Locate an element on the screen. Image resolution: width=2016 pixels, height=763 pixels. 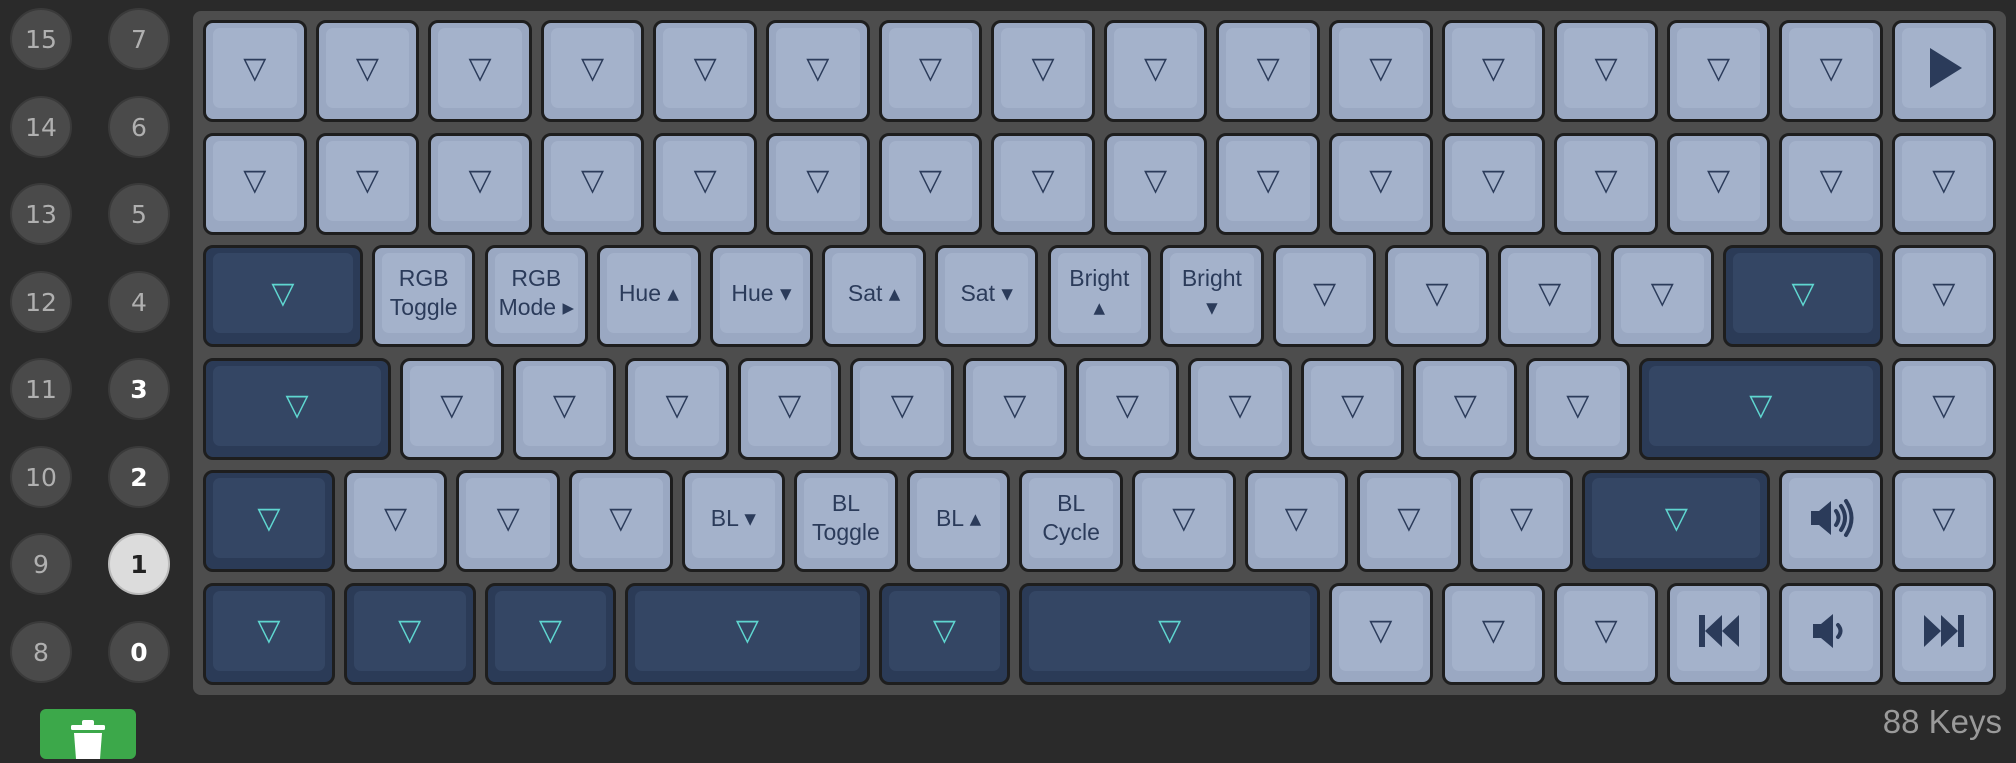
layer-5-button: 5 is located at coordinates (139, 214).